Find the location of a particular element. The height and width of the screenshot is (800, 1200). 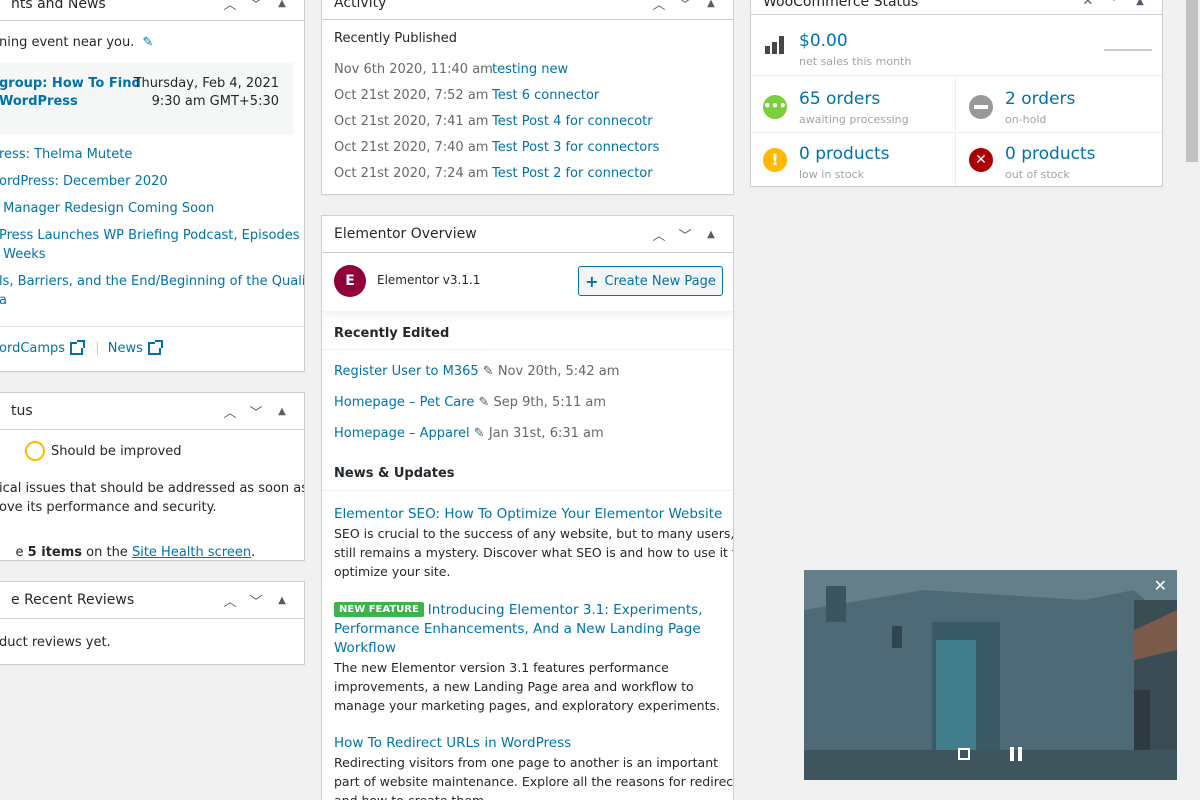

news-title-link: How To Redirect URLs in WordPress is located at coordinates (529, 743).